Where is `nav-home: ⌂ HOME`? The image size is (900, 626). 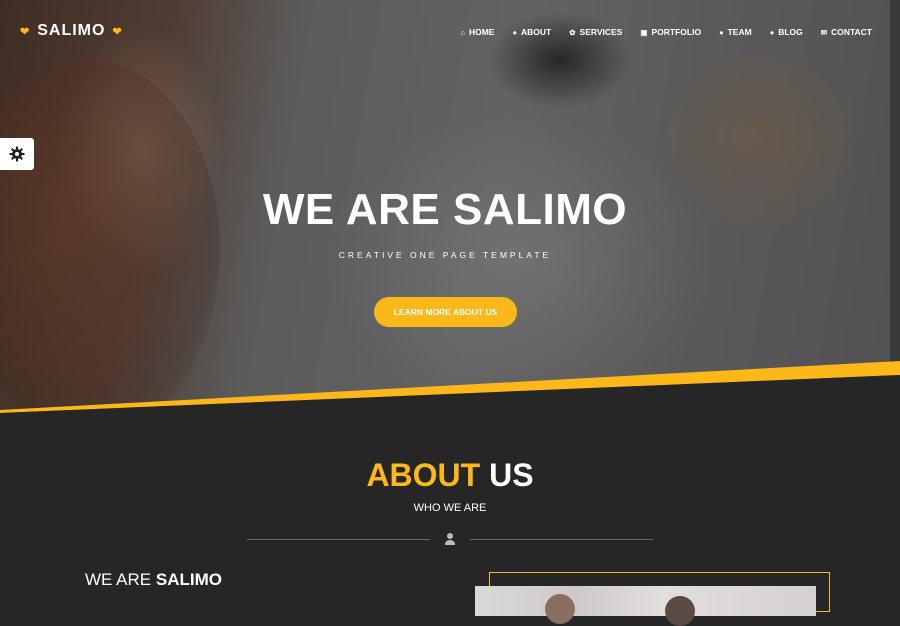
nav-home: ⌂ HOME is located at coordinates (477, 32).